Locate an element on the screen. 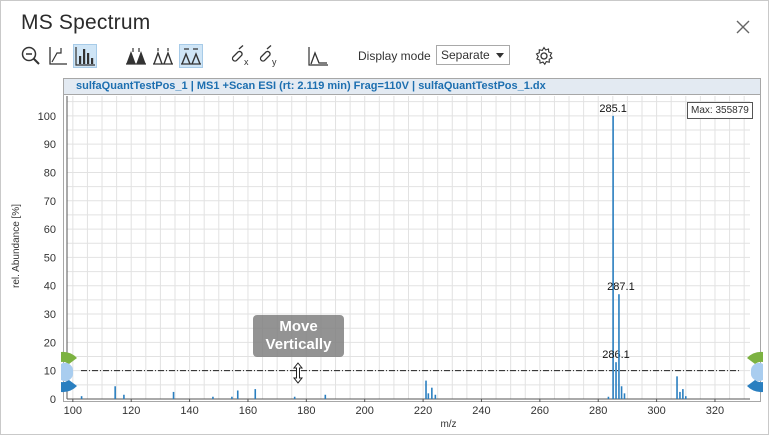 This screenshot has width=769, height=436. x-tick-label: 160 is located at coordinates (248, 411).